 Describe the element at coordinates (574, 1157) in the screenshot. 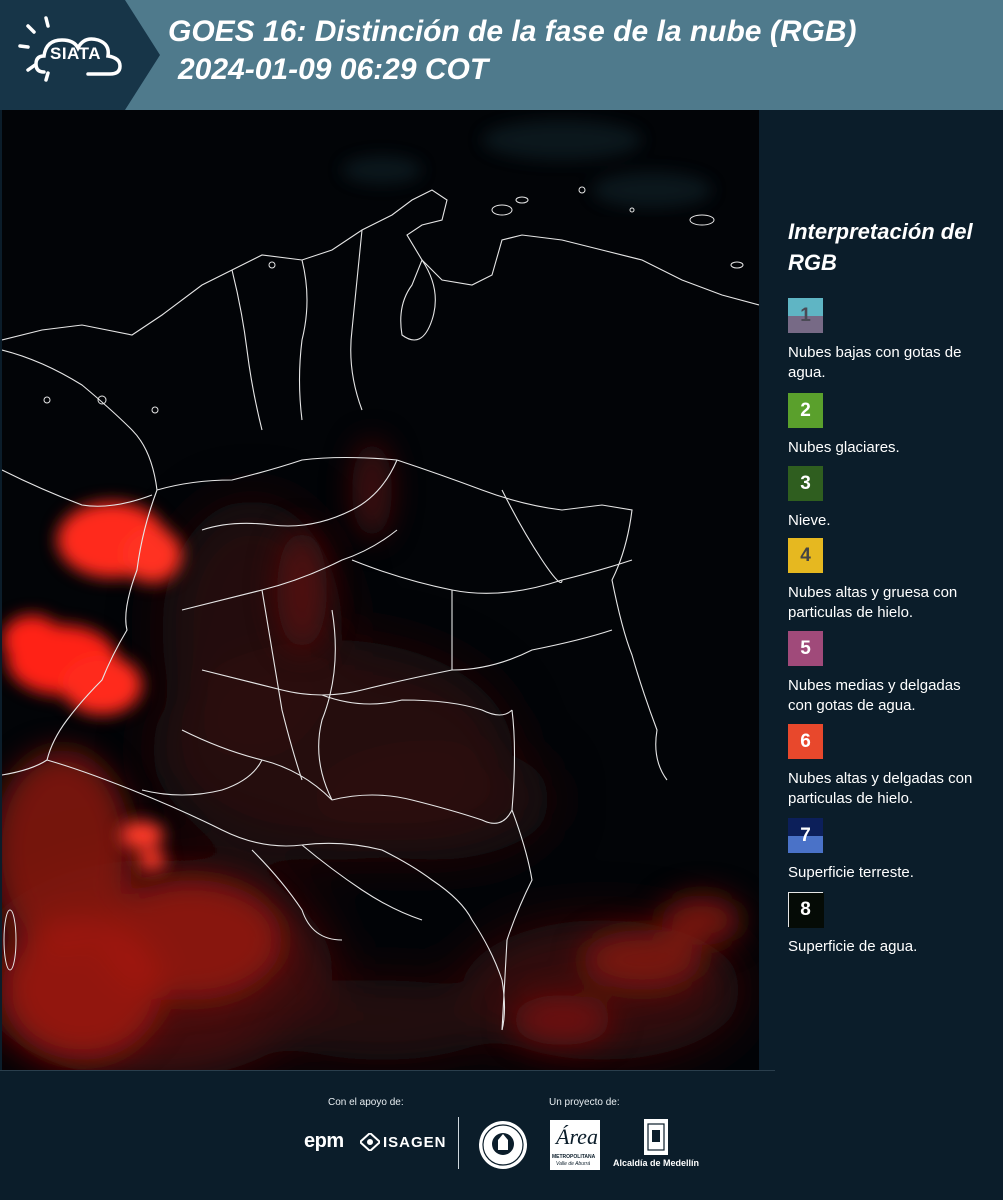

I see `area-logo-name: METROPOLITANA` at that location.